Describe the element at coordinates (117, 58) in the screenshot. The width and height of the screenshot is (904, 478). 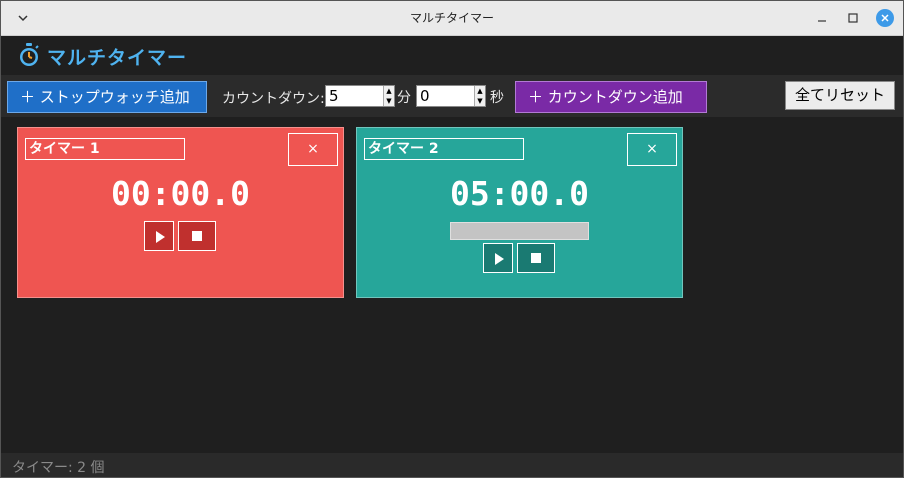
I see `app-title: マルチタイマー` at that location.